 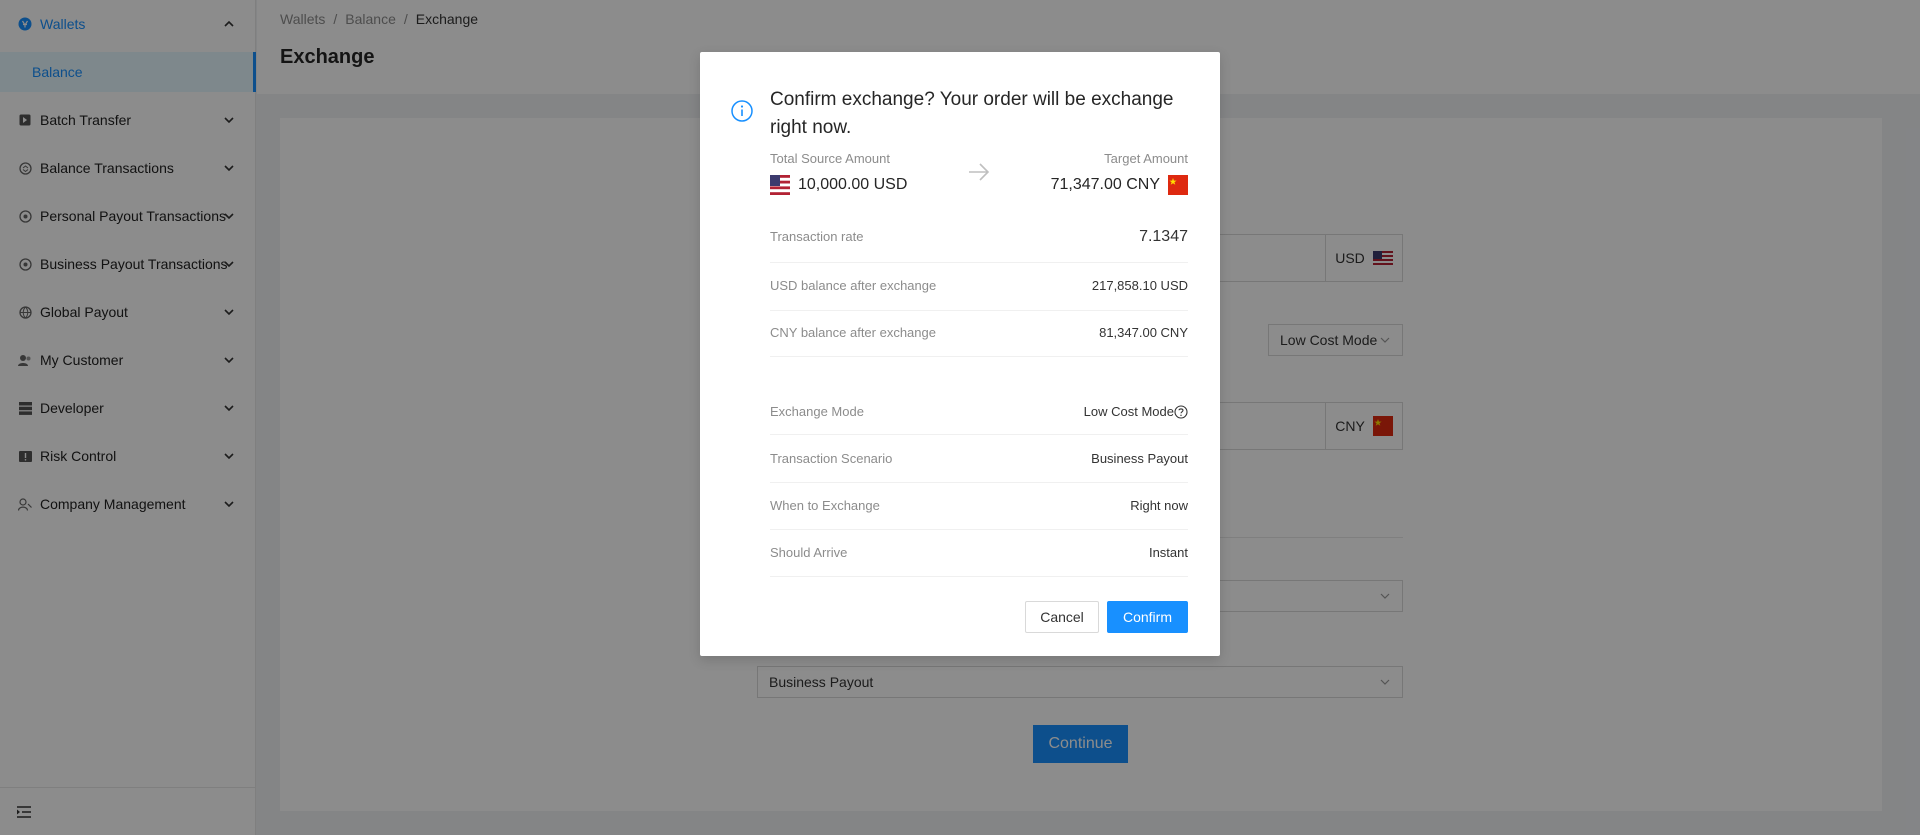 I want to click on transaction-rate-label: Transaction rate, so click(x=817, y=236).